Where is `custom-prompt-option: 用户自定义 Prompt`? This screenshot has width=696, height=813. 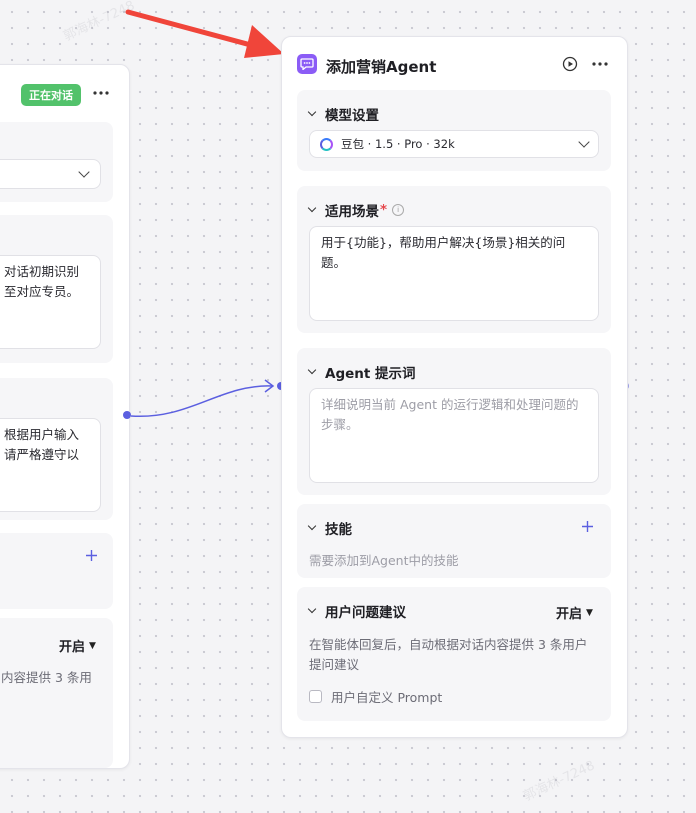
custom-prompt-option: 用户自定义 Prompt is located at coordinates (375, 696).